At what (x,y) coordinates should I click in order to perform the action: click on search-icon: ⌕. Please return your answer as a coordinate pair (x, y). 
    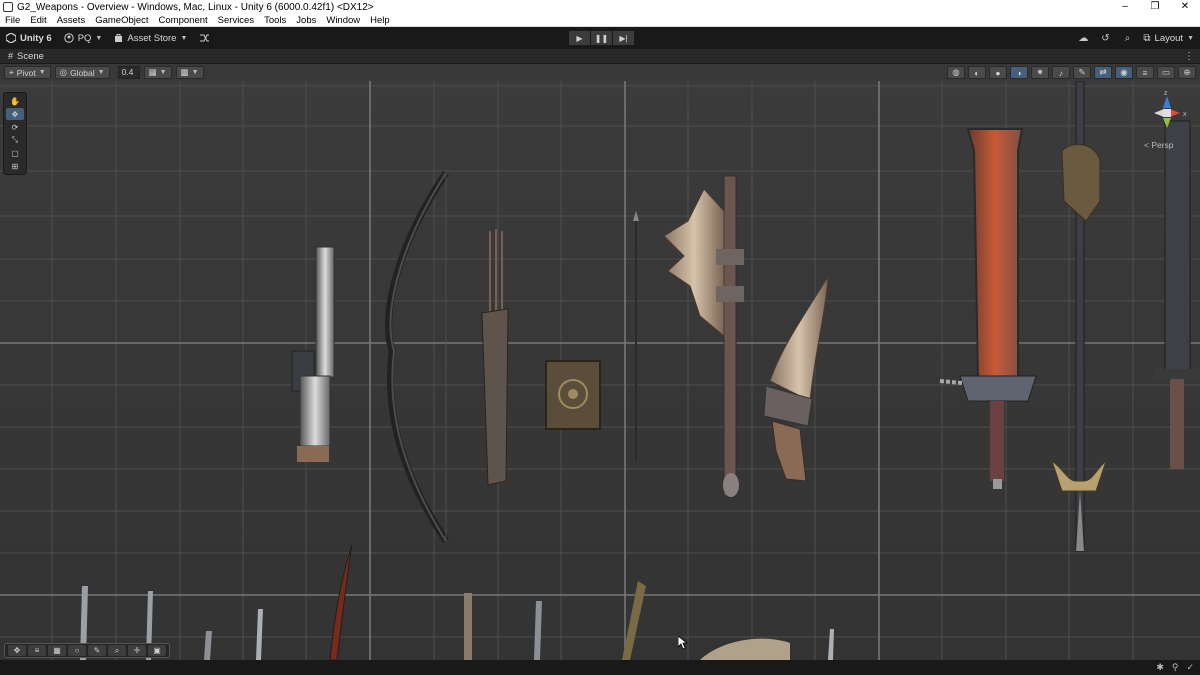
    Looking at the image, I should click on (117, 650).